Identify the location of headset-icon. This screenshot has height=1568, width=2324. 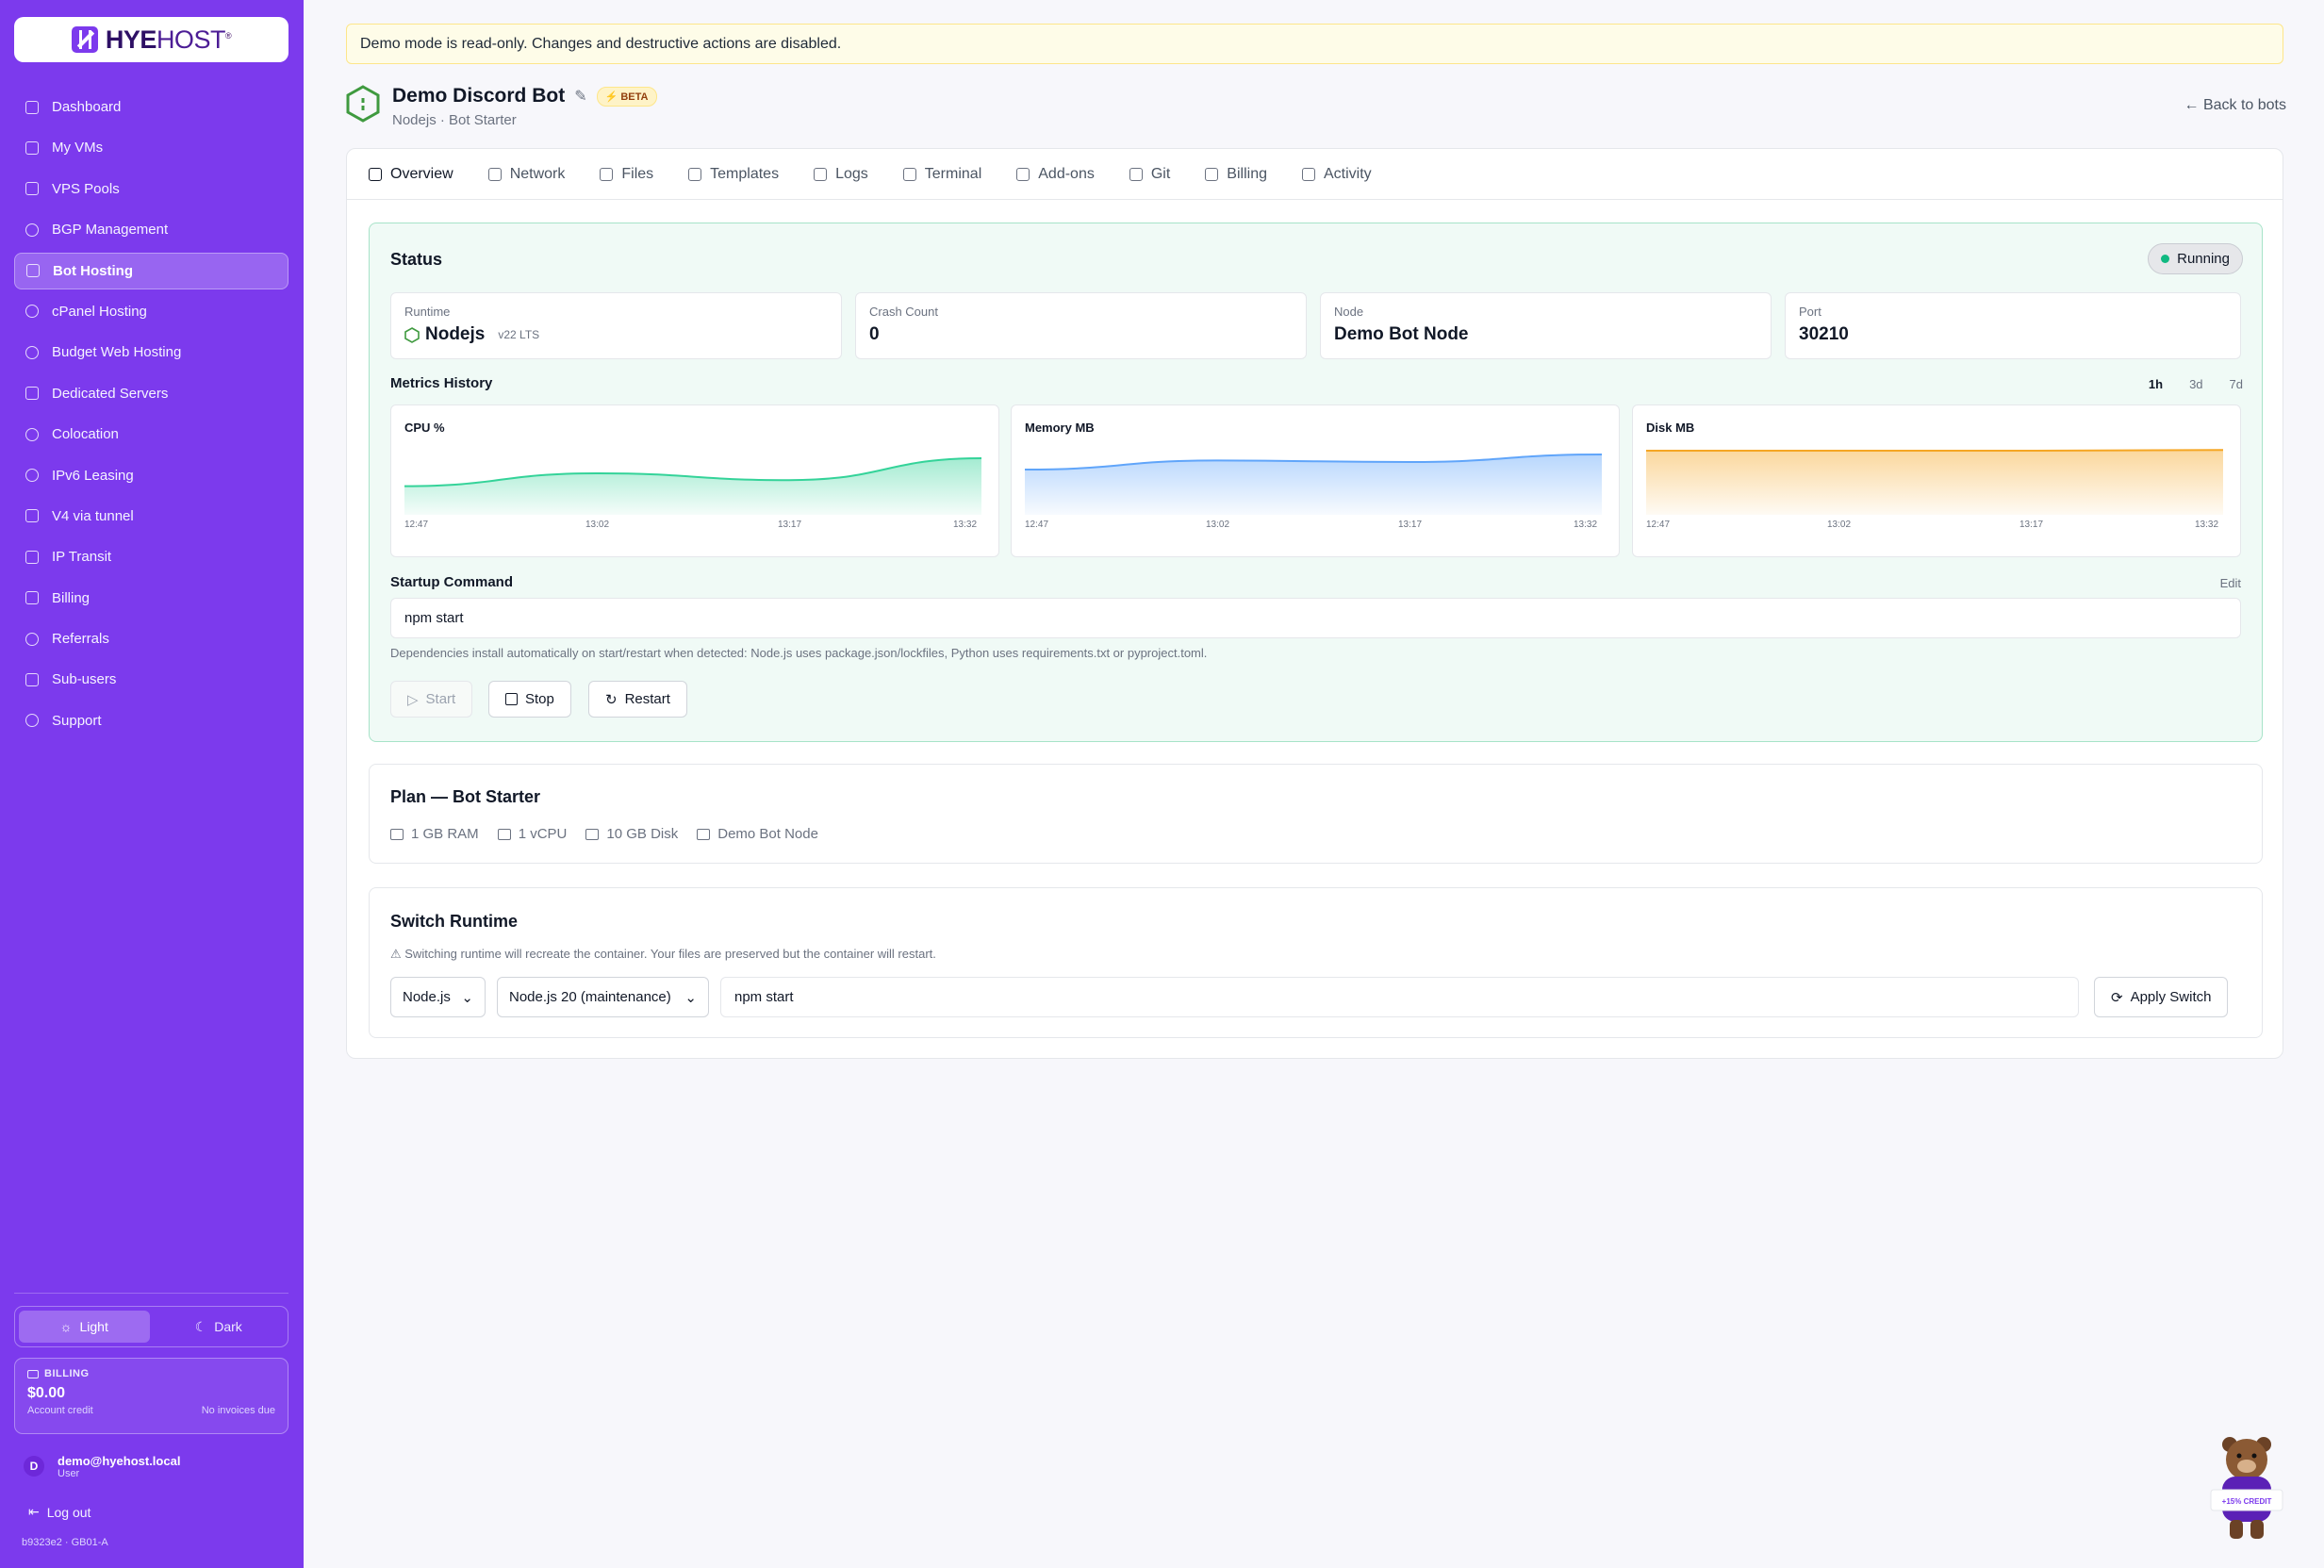
(32, 721).